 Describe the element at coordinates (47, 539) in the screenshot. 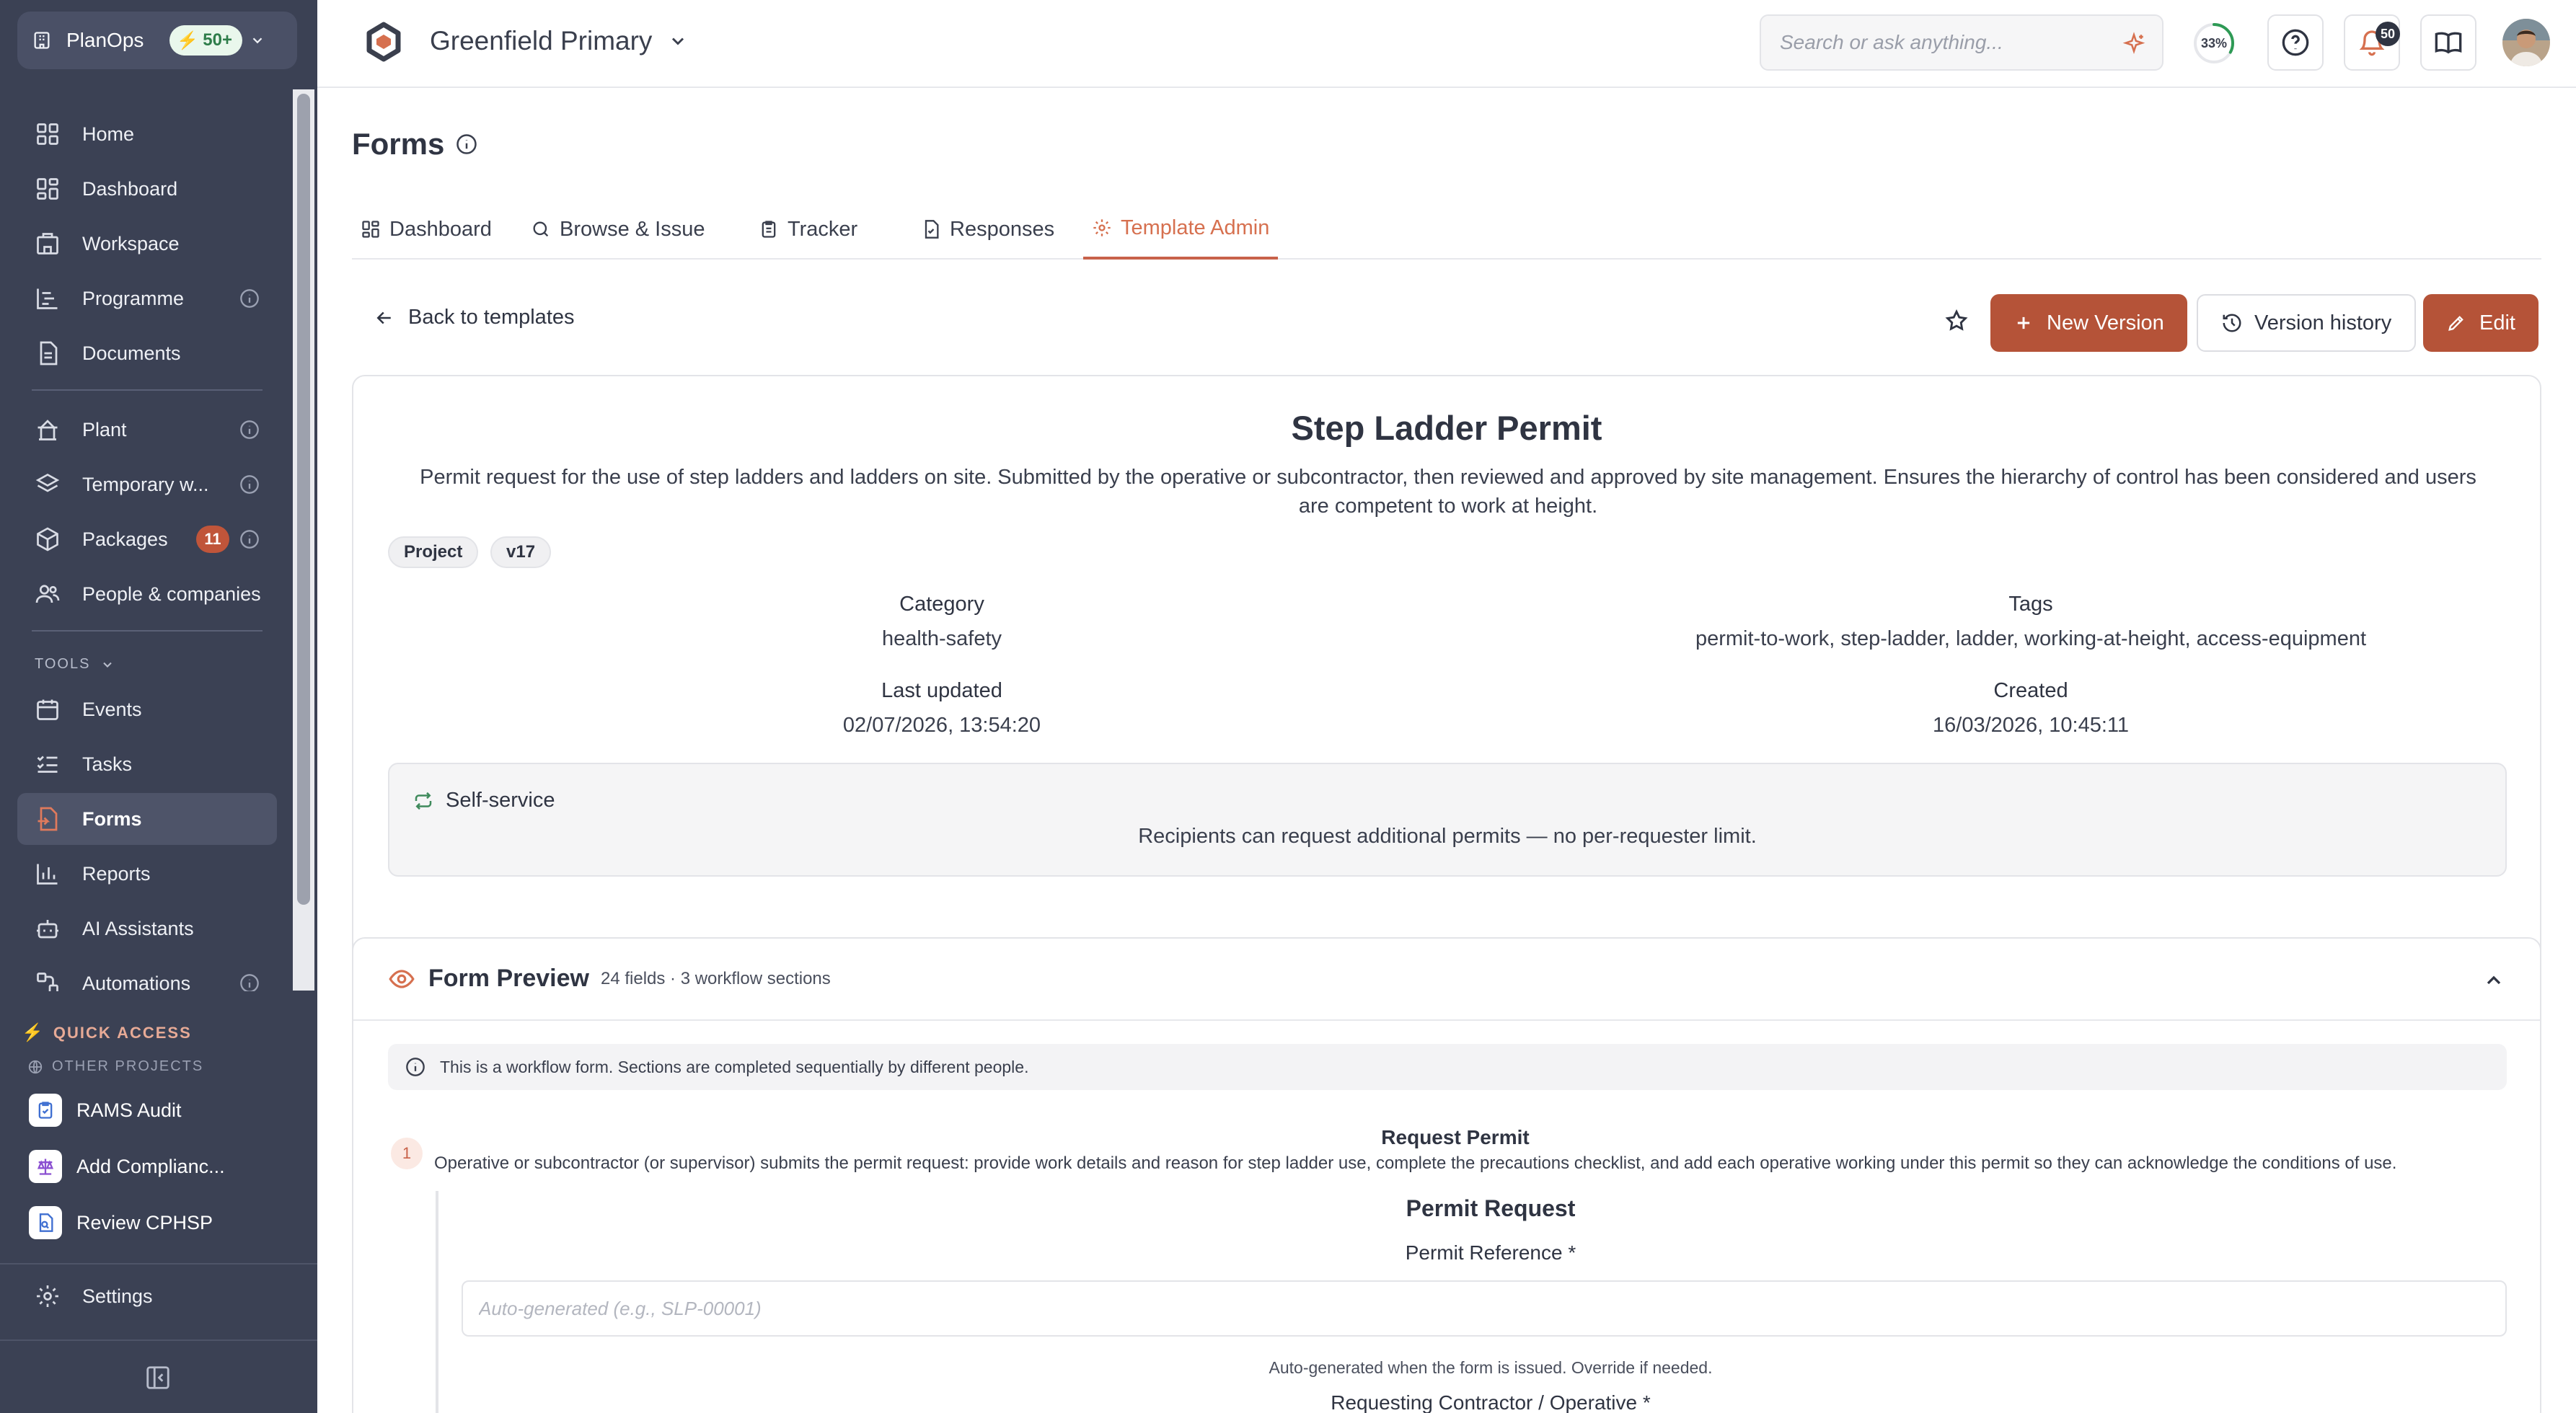

I see `package-icon` at that location.